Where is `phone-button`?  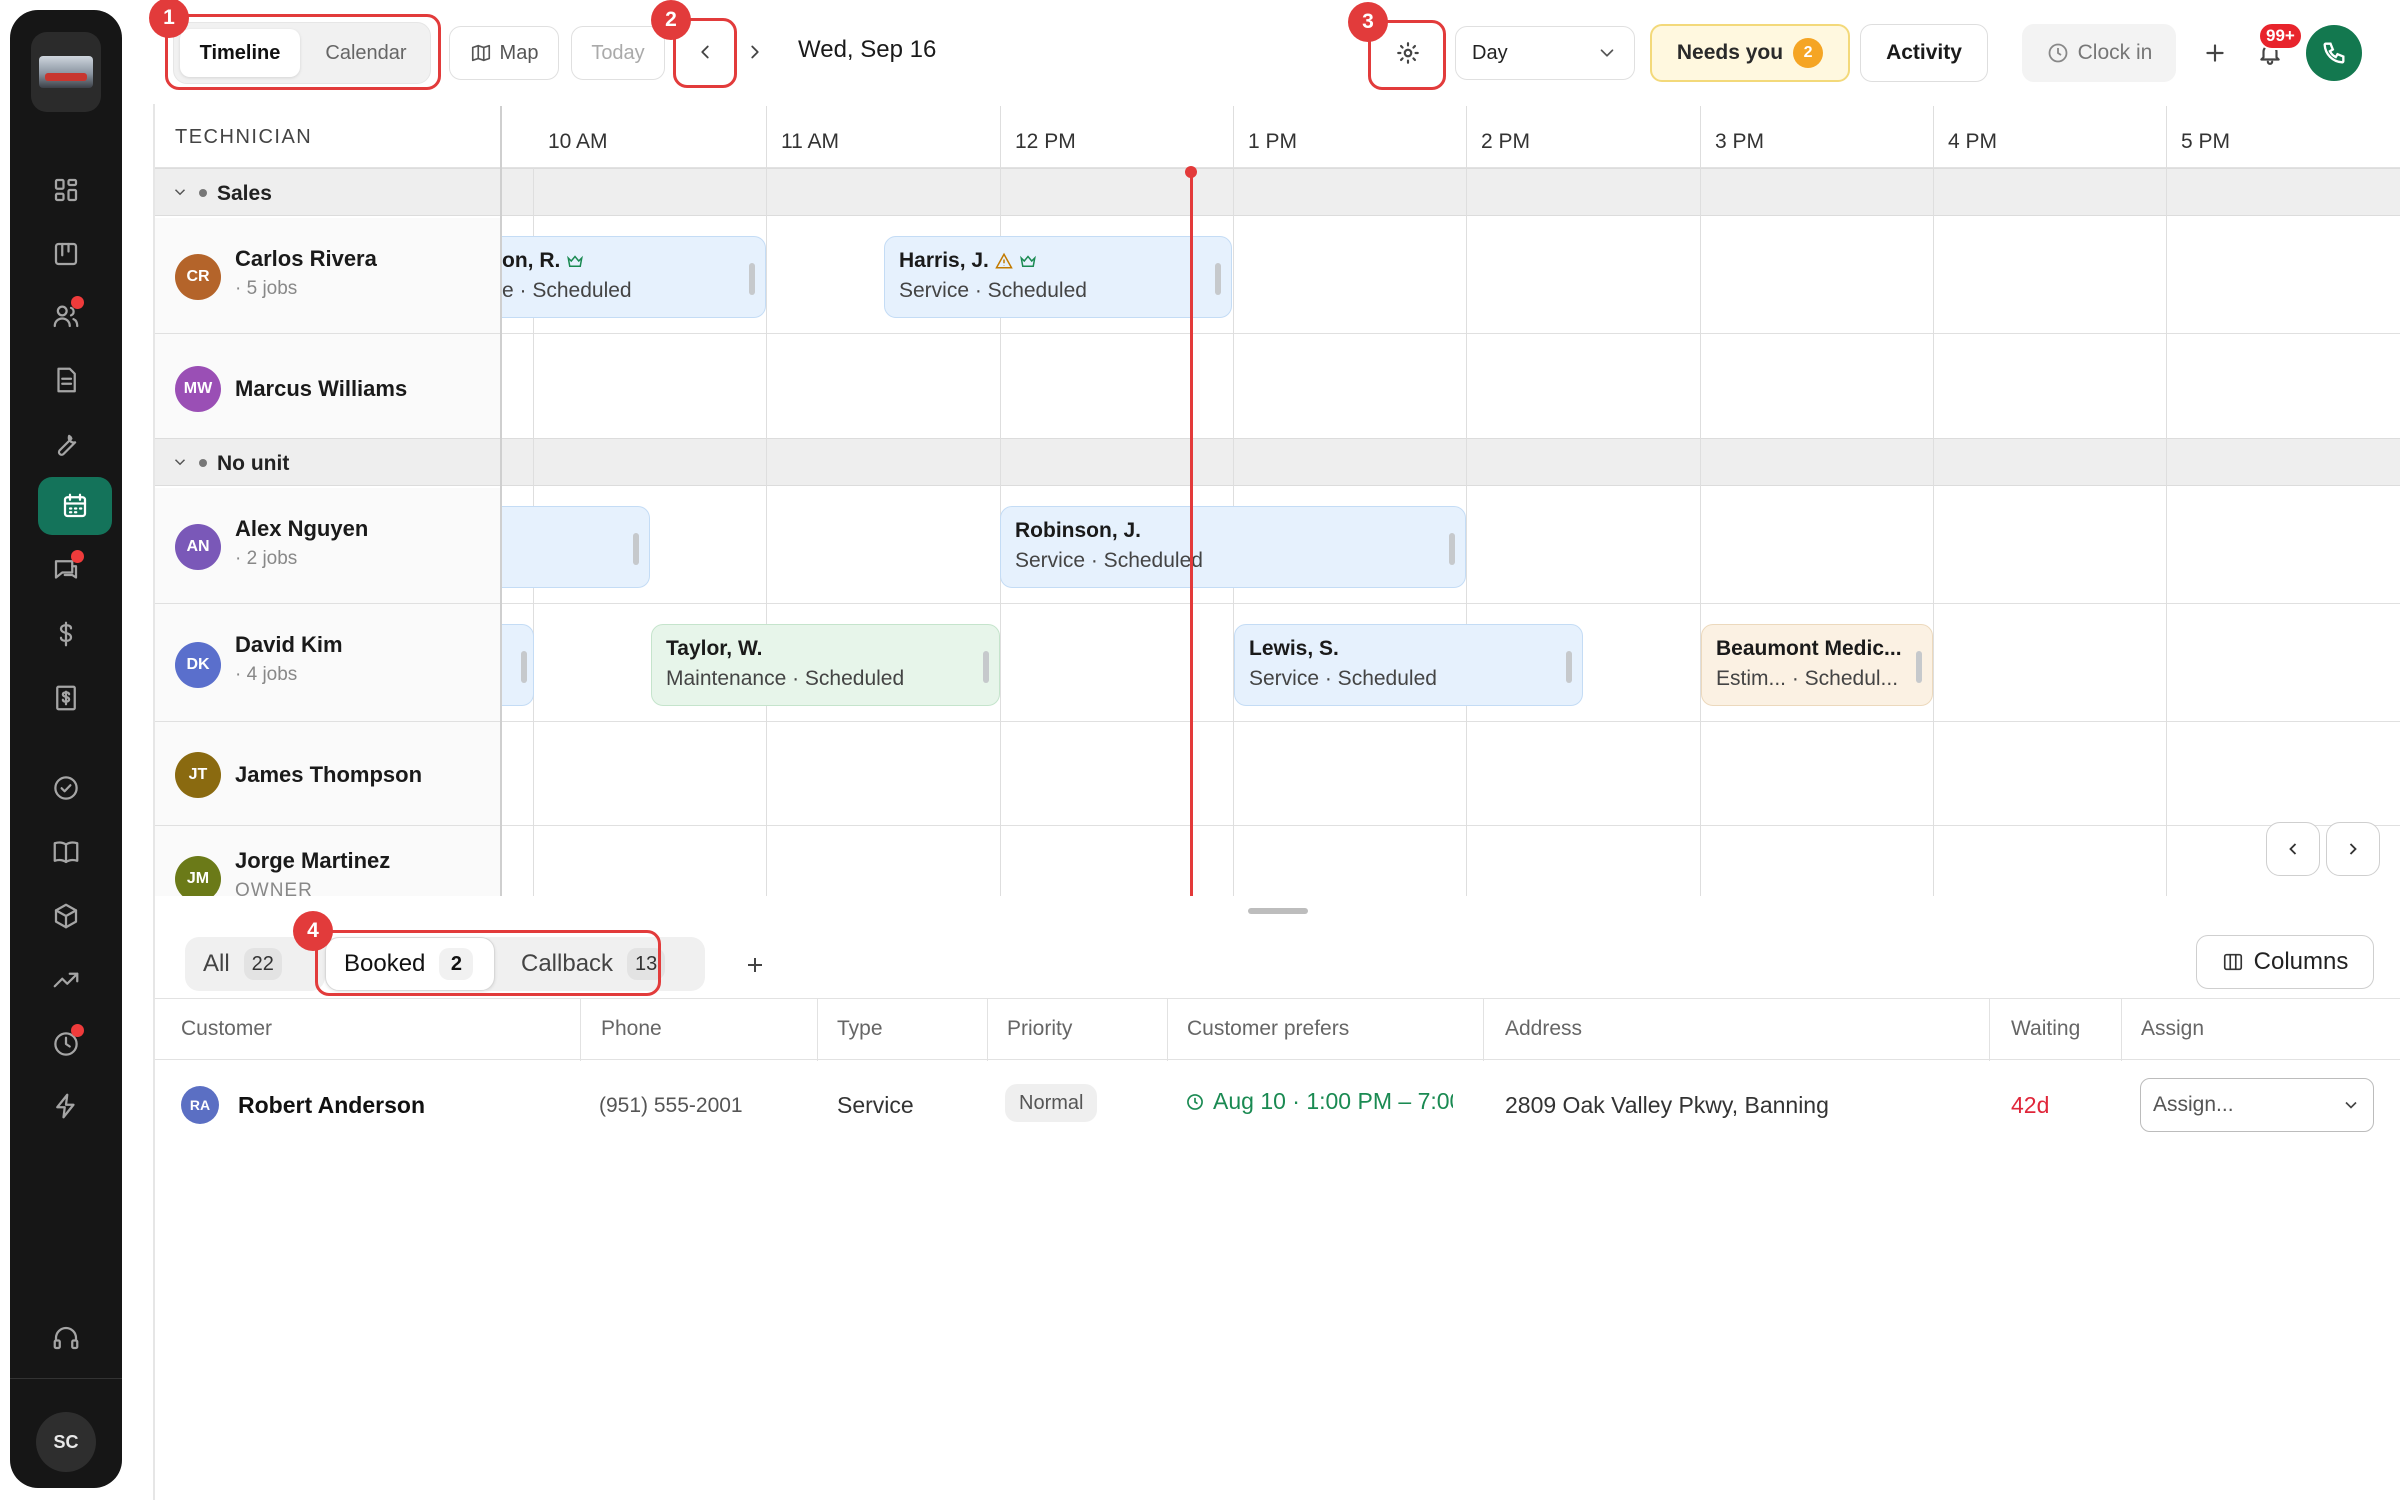 phone-button is located at coordinates (2334, 53).